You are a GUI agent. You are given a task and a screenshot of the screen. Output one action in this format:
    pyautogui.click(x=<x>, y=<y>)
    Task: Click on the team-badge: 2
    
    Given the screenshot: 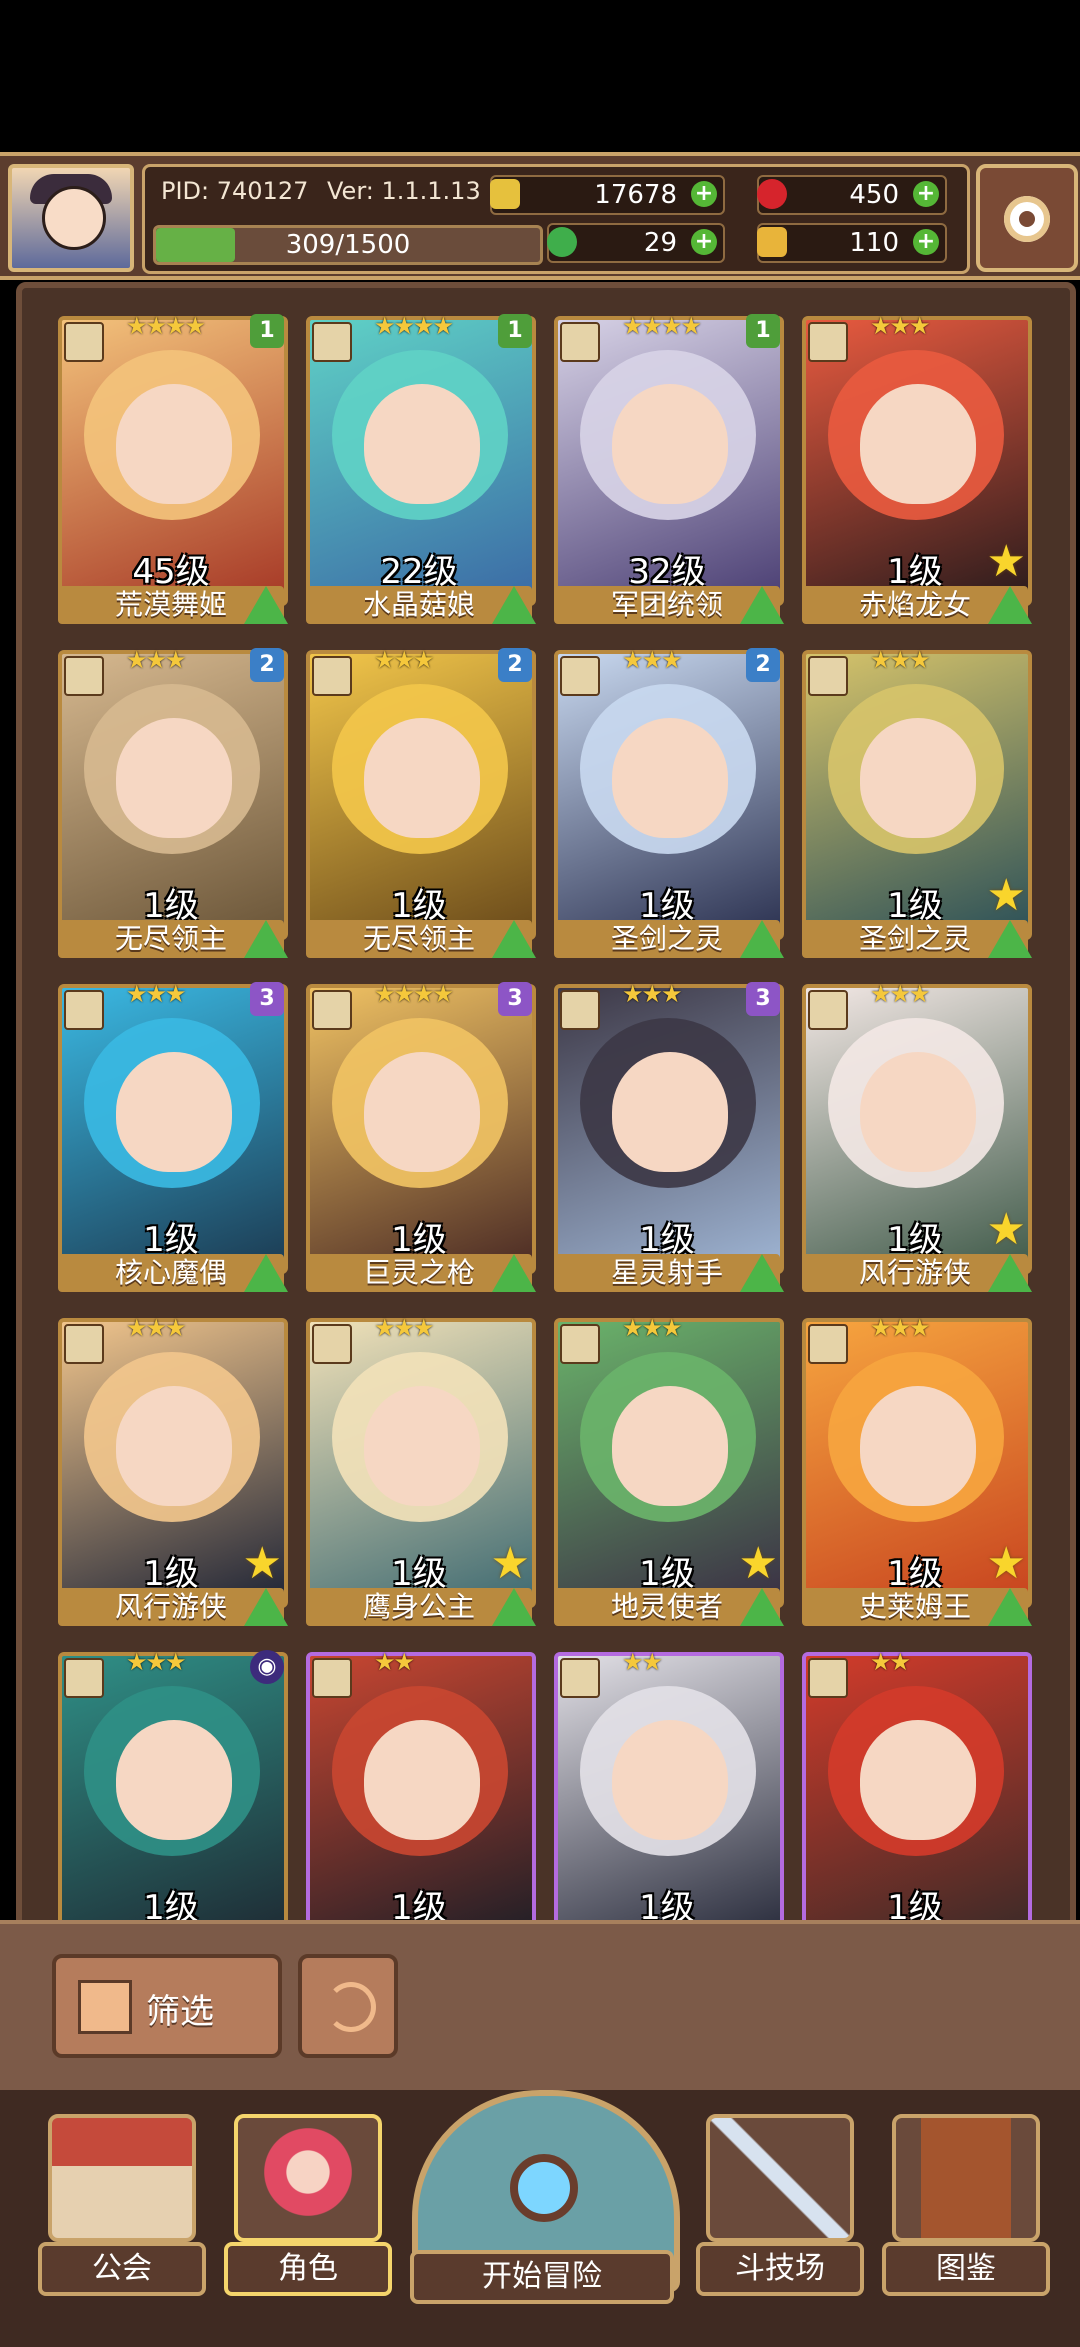 What is the action you would take?
    pyautogui.click(x=515, y=665)
    